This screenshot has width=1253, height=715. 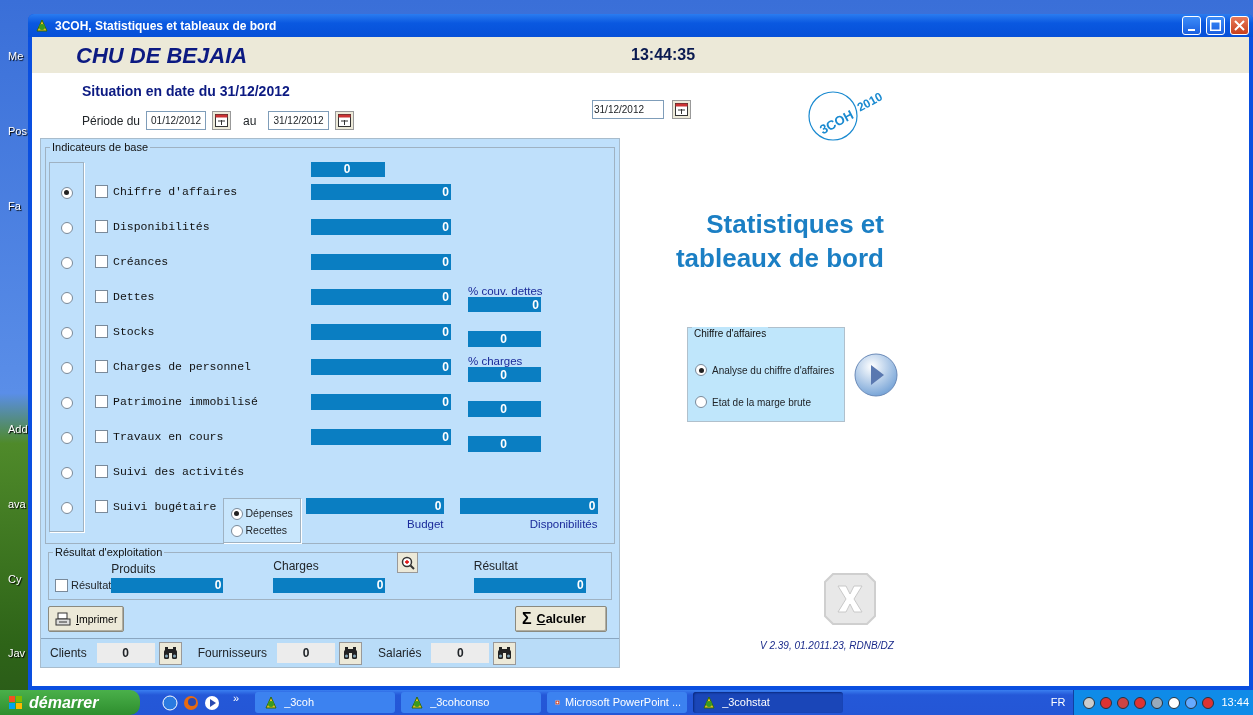 I want to click on date-field: 31/12/2012, so click(x=628, y=109).